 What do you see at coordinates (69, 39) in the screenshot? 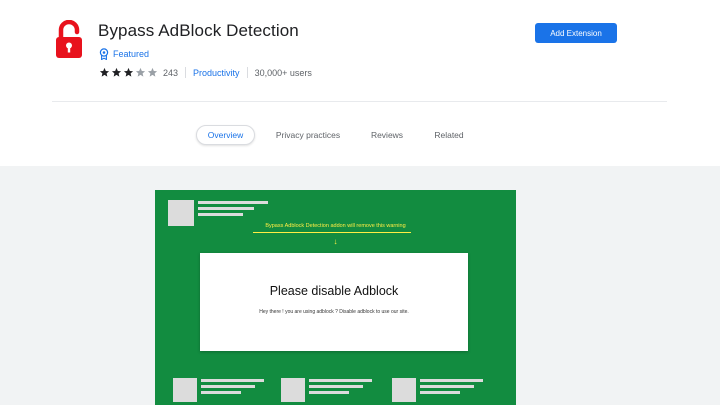
I see `unlocked-padlock-icon` at bounding box center [69, 39].